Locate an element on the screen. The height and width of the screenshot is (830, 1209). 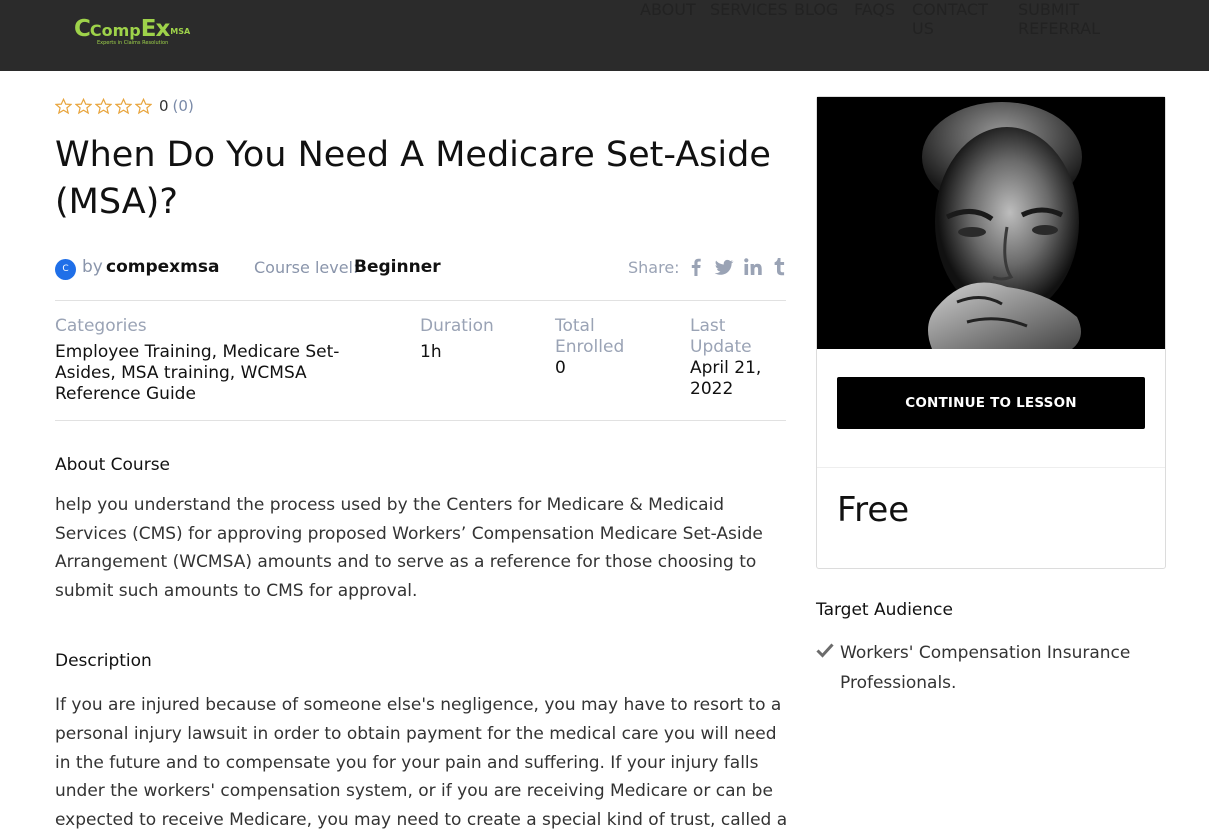
site-logo: CCompExMSA Experts in Claims Resolution is located at coordinates (139, 35).